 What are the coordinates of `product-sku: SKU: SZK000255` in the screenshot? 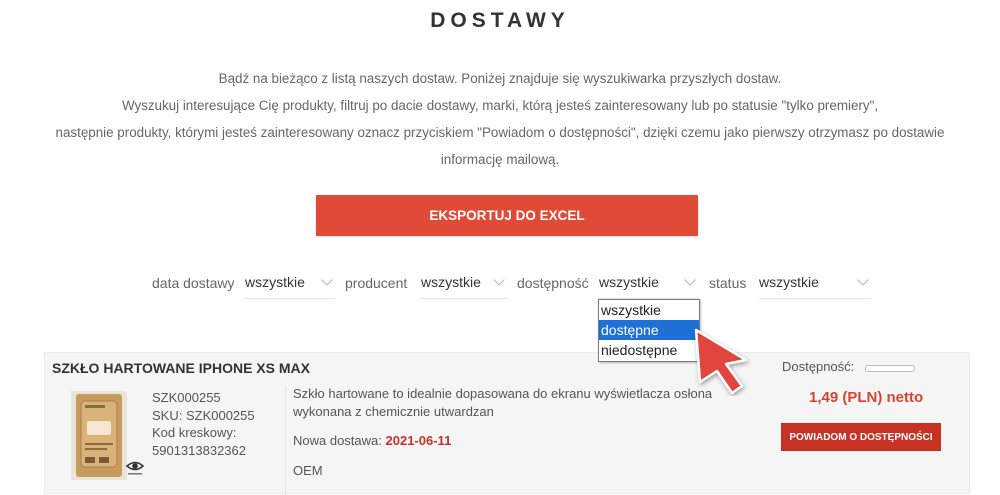 It's located at (203, 415).